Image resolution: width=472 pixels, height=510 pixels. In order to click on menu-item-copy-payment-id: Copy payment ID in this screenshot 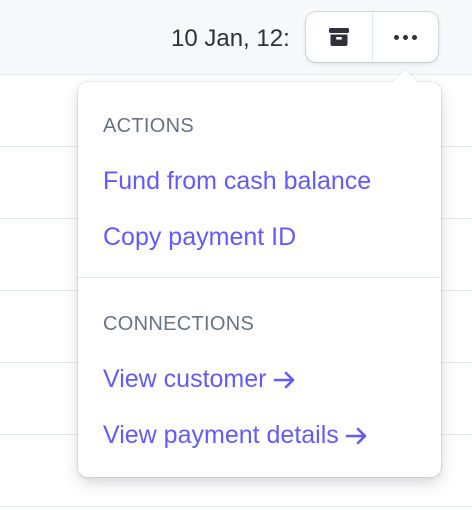, I will do `click(199, 237)`.